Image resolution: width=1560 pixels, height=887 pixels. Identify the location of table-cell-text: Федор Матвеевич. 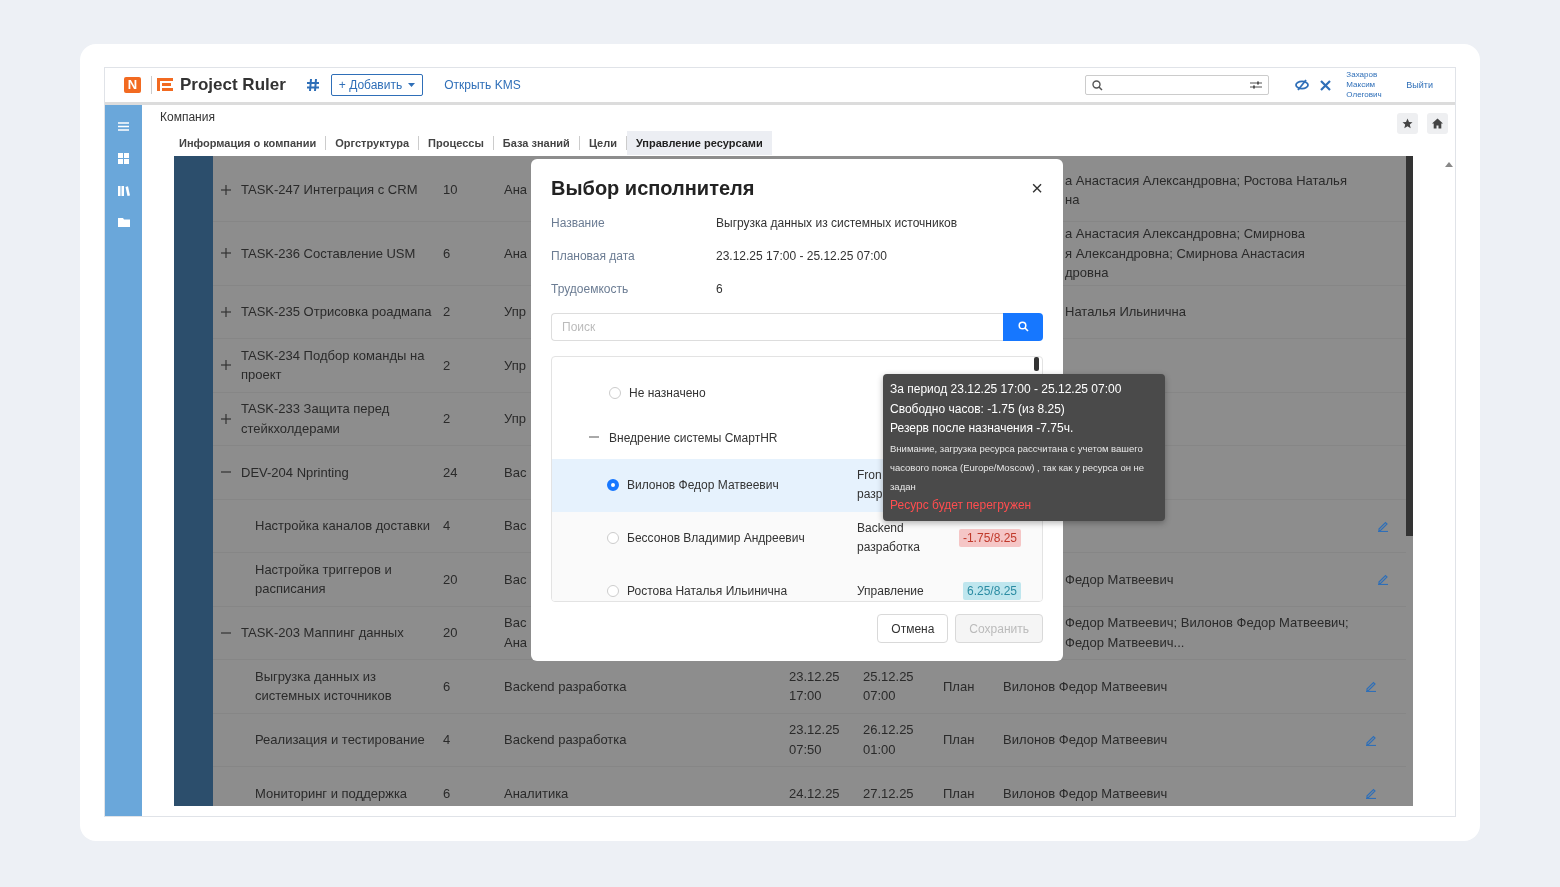
(1119, 579).